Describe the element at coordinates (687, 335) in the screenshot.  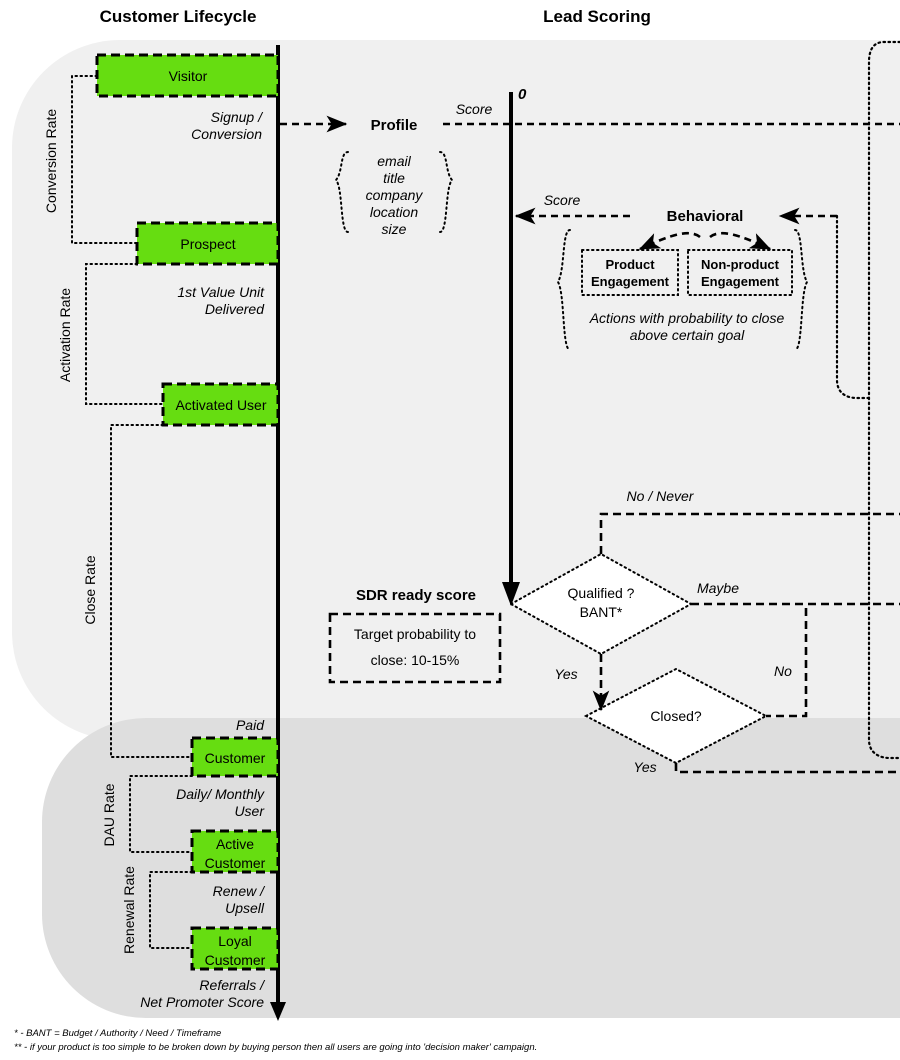
I see `svg-text: above certain goal` at that location.